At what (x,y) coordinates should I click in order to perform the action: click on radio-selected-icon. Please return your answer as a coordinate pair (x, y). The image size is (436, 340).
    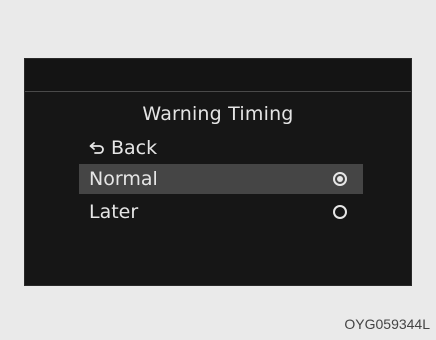
    Looking at the image, I should click on (340, 179).